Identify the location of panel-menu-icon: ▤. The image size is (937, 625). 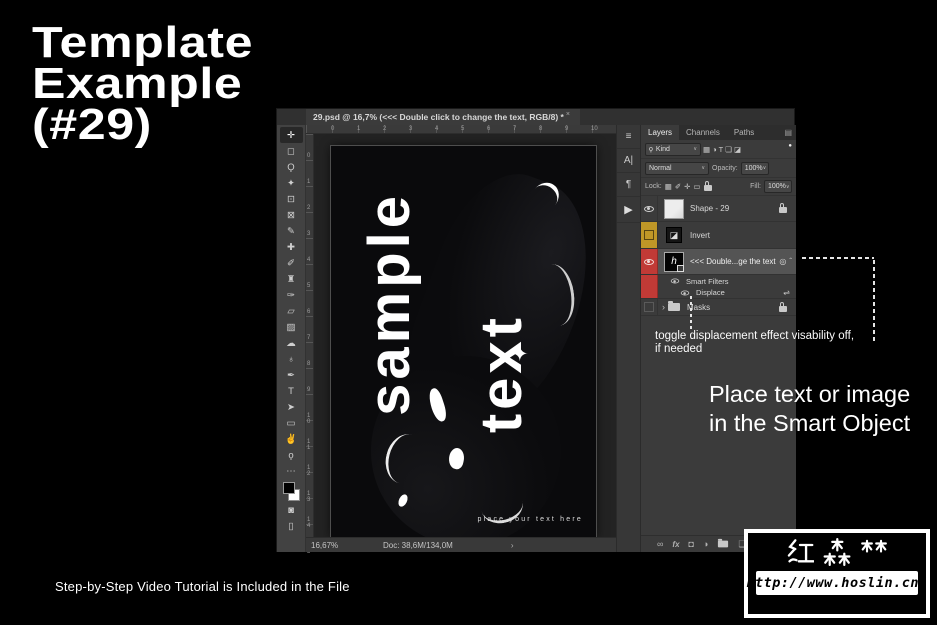
(788, 132).